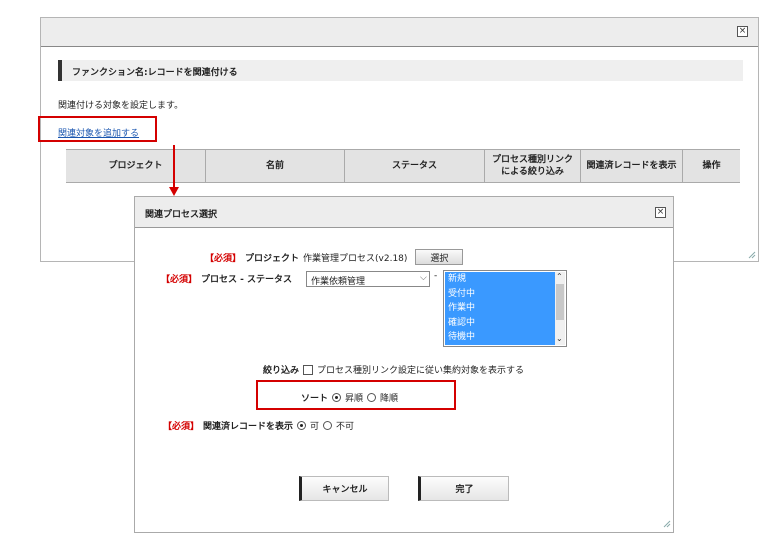 The width and height of the screenshot is (760, 557). Describe the element at coordinates (174, 166) in the screenshot. I see `annotation-arrow-line` at that location.